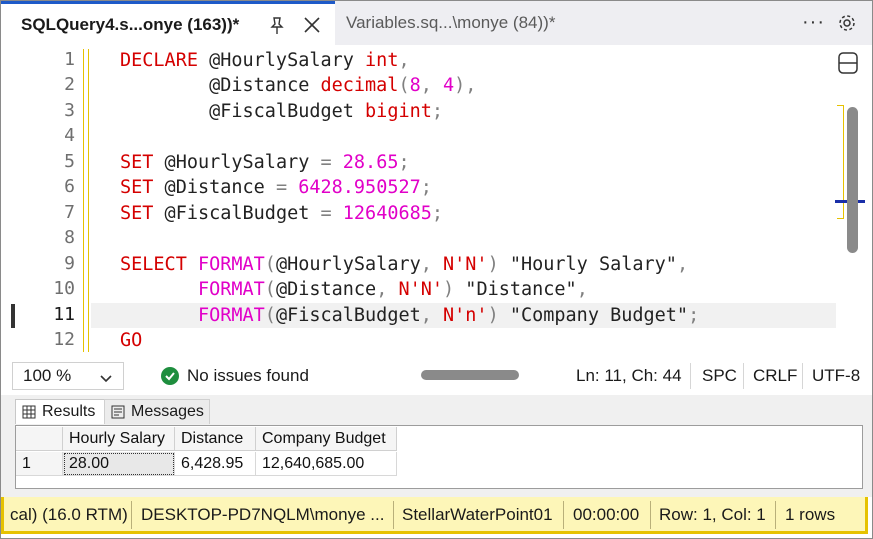 The width and height of the screenshot is (873, 539). I want to click on code-token: ),, so click(465, 85).